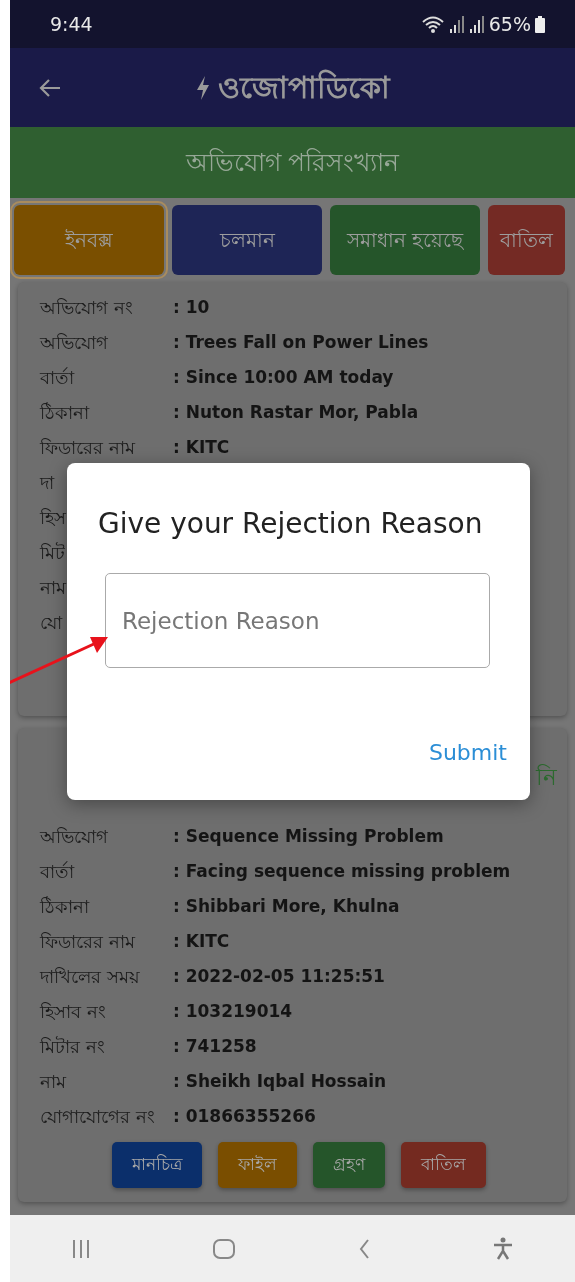 This screenshot has width=575, height=1282. Describe the element at coordinates (509, 24) in the screenshot. I see `battery-level: 65%` at that location.